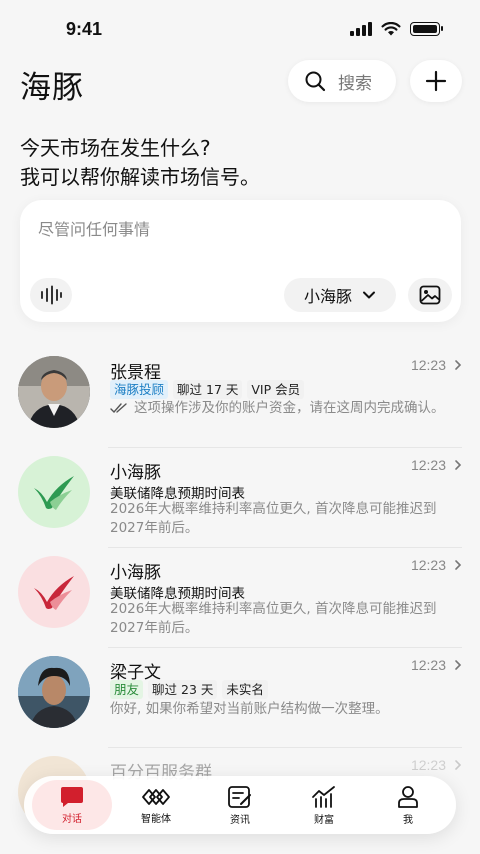 This screenshot has height=854, width=480. Describe the element at coordinates (289, 408) in the screenshot. I see `message-preview-text: 这项操作涉及你的账户资金，请在这周内完成确认。` at that location.